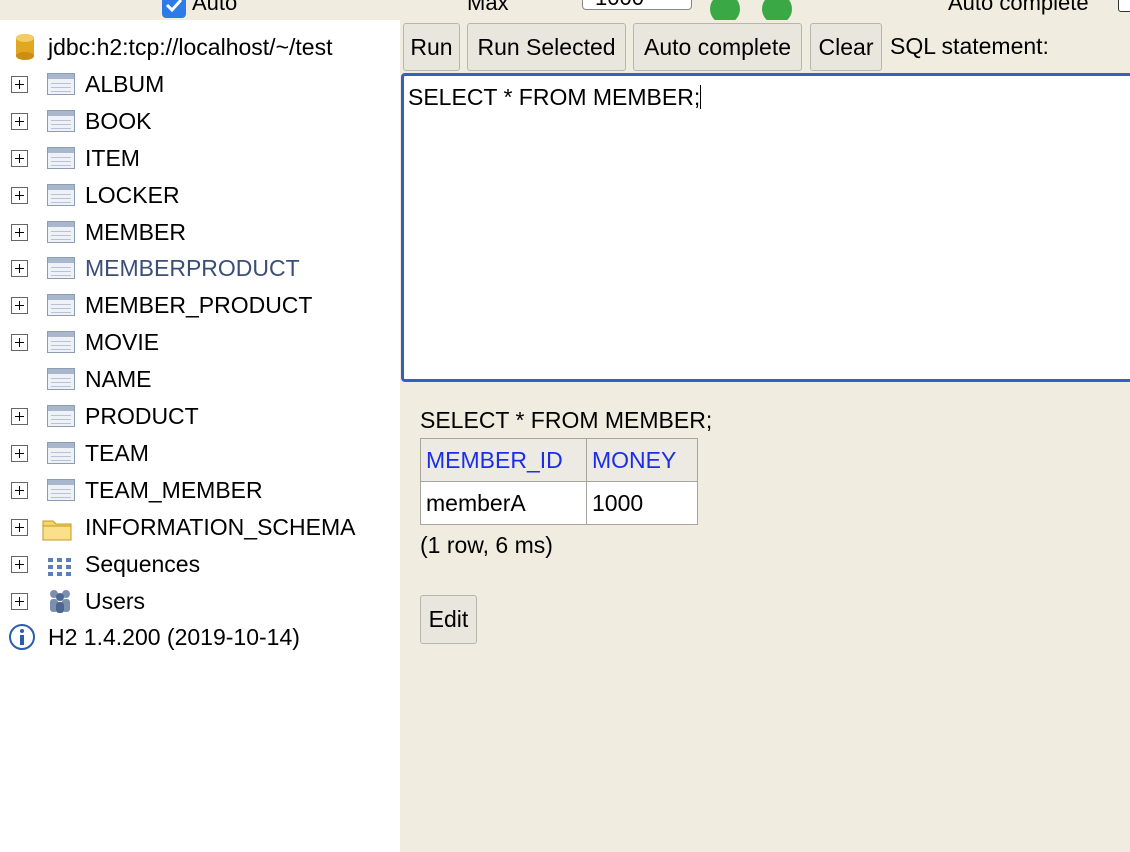  Describe the element at coordinates (717, 47) in the screenshot. I see `auto-complete-button: Auto complete` at that location.